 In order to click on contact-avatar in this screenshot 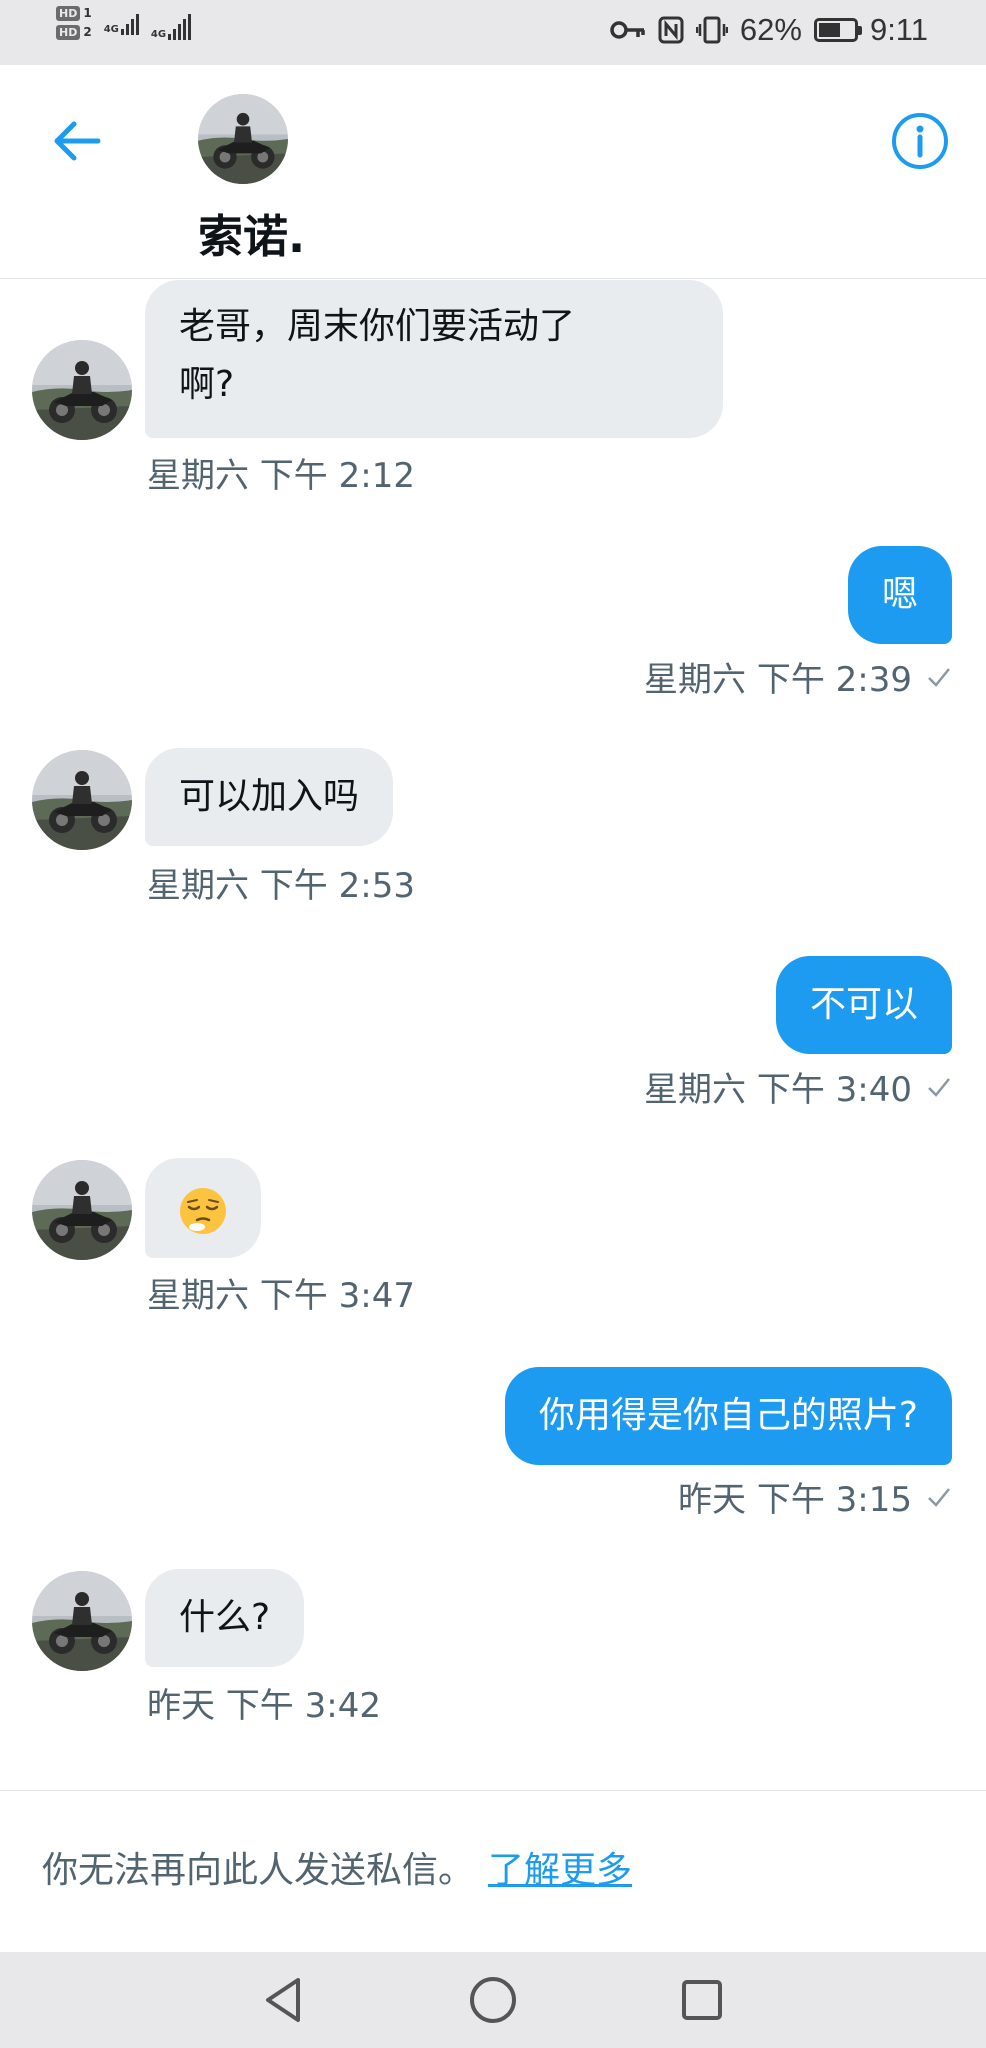, I will do `click(243, 139)`.